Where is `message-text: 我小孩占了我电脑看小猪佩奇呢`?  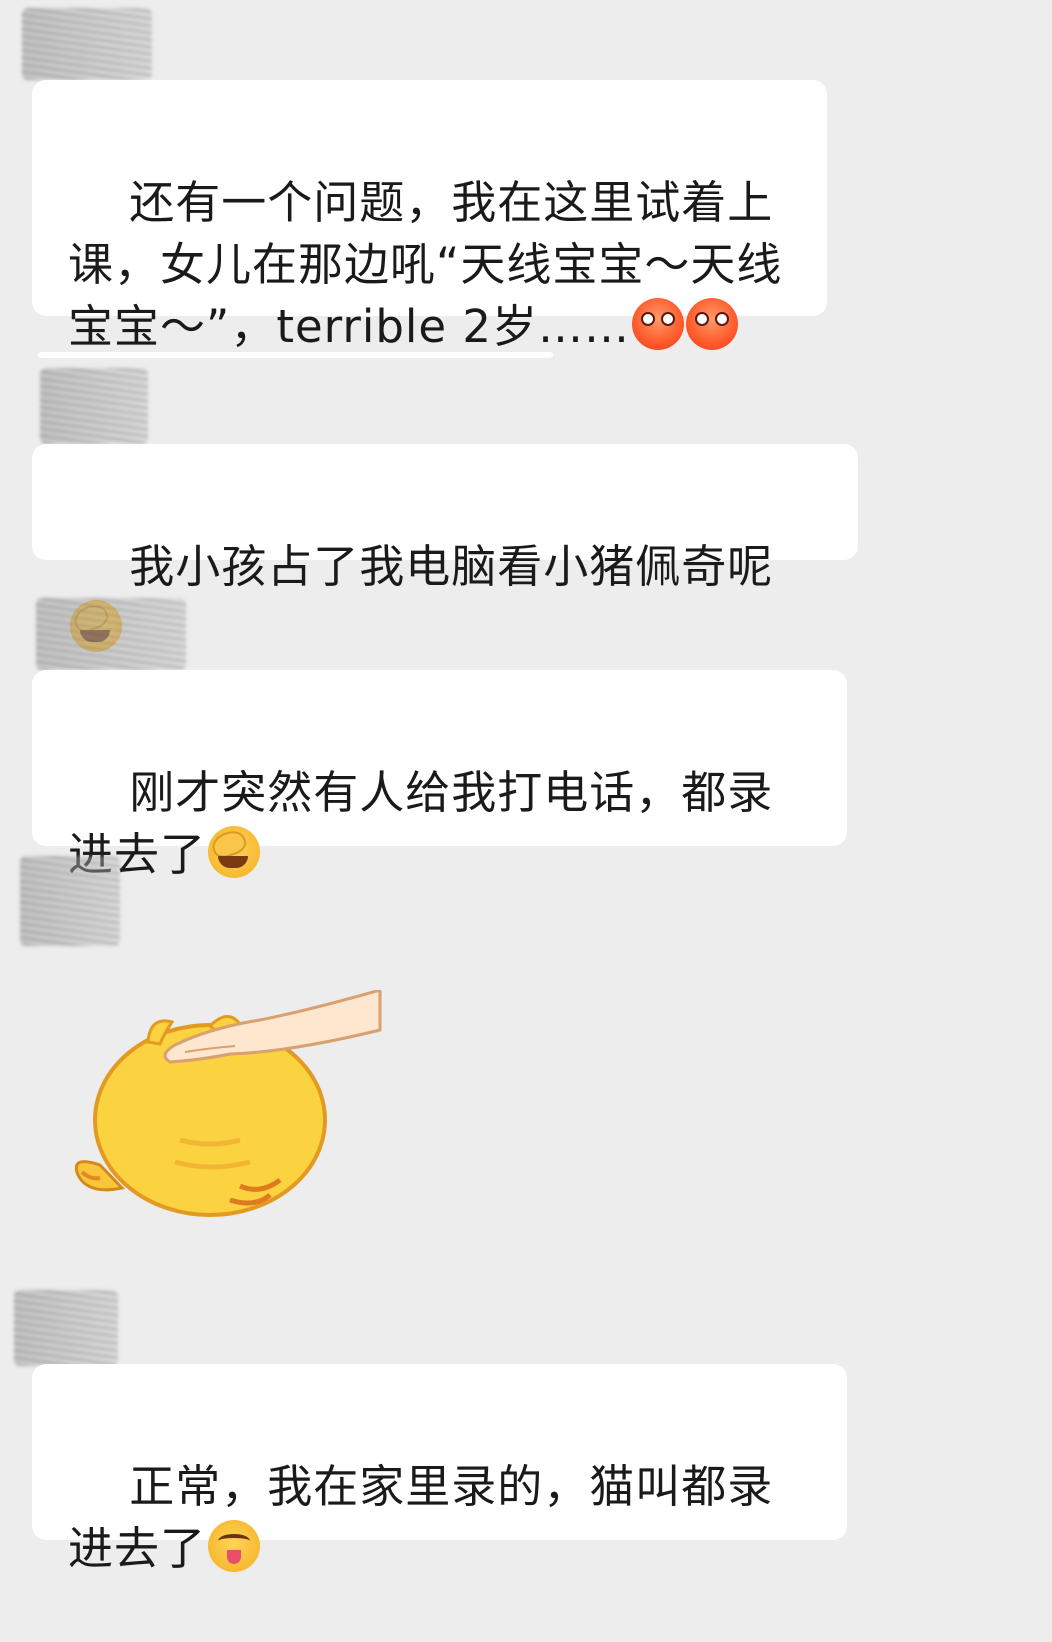 message-text: 我小孩占了我电脑看小猪佩奇呢 is located at coordinates (451, 566).